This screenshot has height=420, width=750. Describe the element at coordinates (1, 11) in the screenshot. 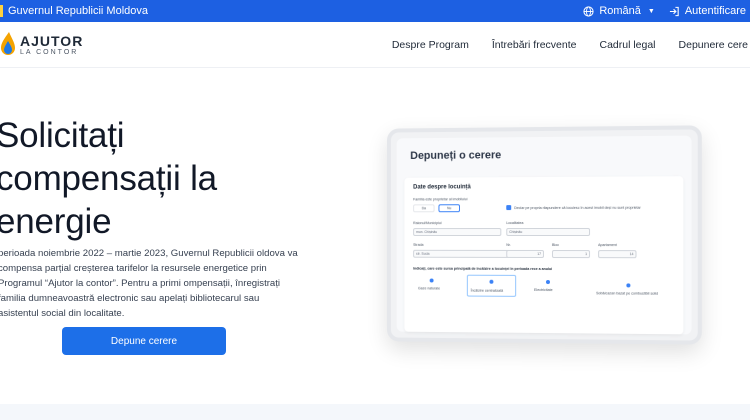

I see `flag-icon` at that location.